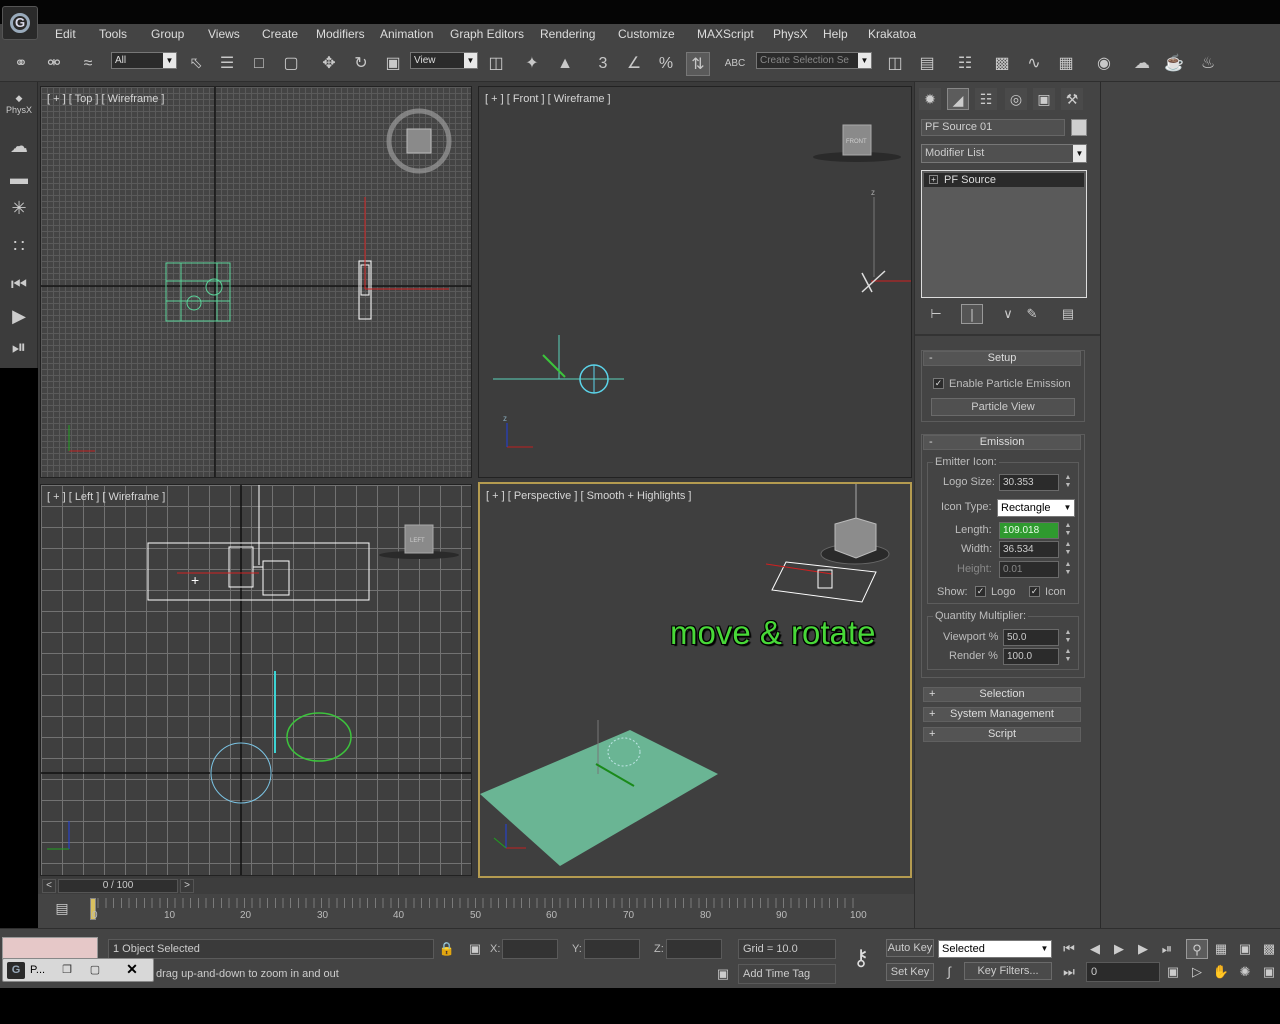 Image resolution: width=1280 pixels, height=1024 pixels. I want to click on reference-coordinate-dropdown: View ▼, so click(444, 60).